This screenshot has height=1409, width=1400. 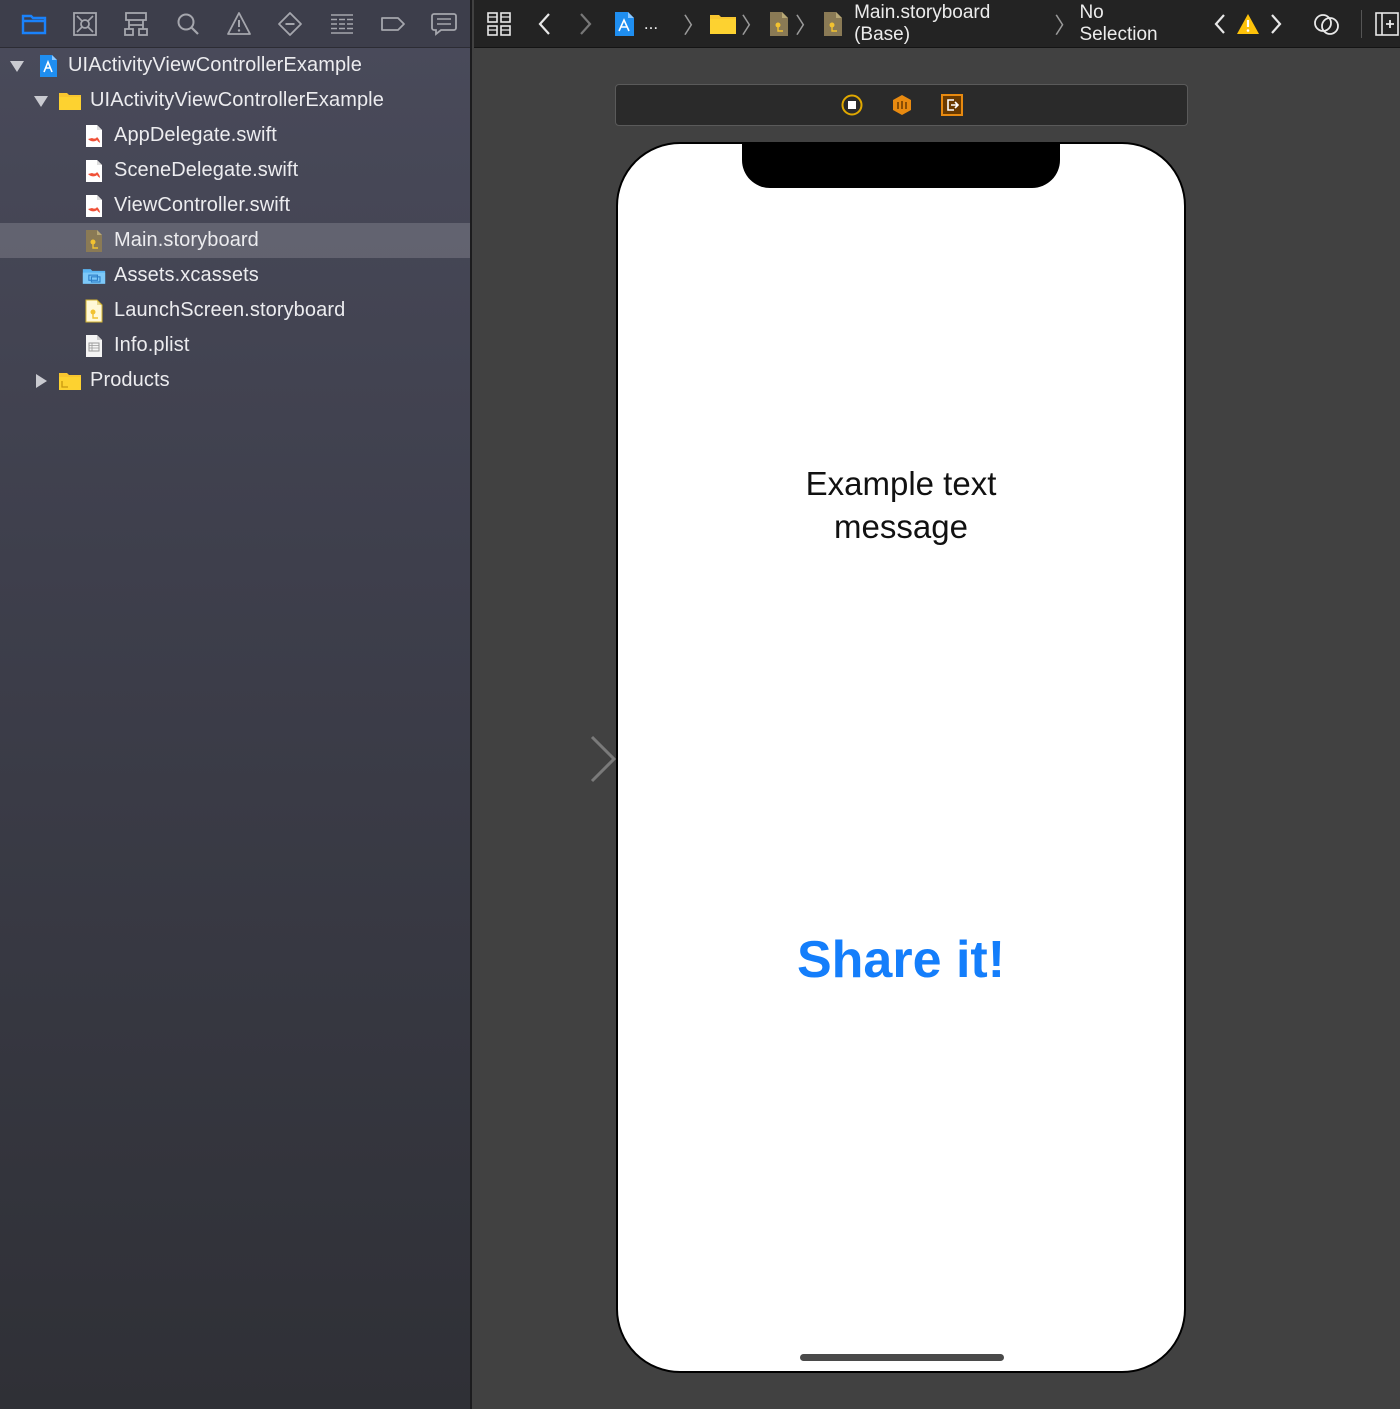 I want to click on asset-catalog-icon, so click(x=94, y=276).